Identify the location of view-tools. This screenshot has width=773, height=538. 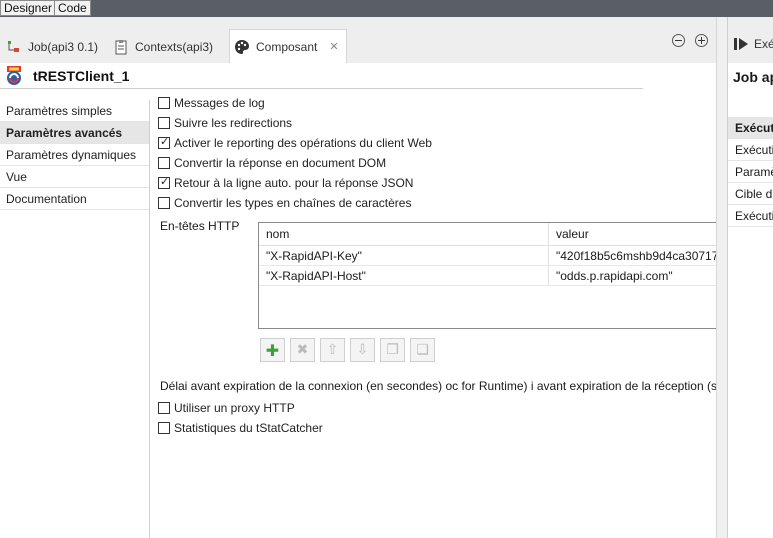
(690, 40).